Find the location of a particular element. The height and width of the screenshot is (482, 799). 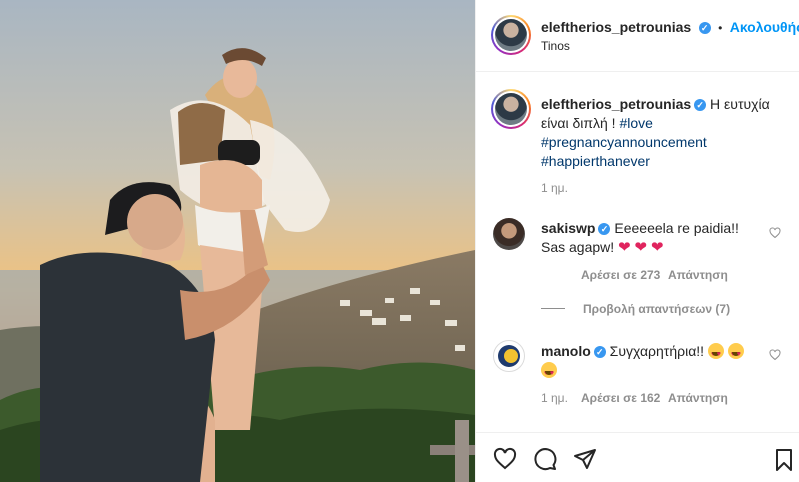

hashtag-link: #pregnancyannouncement is located at coordinates (624, 142).